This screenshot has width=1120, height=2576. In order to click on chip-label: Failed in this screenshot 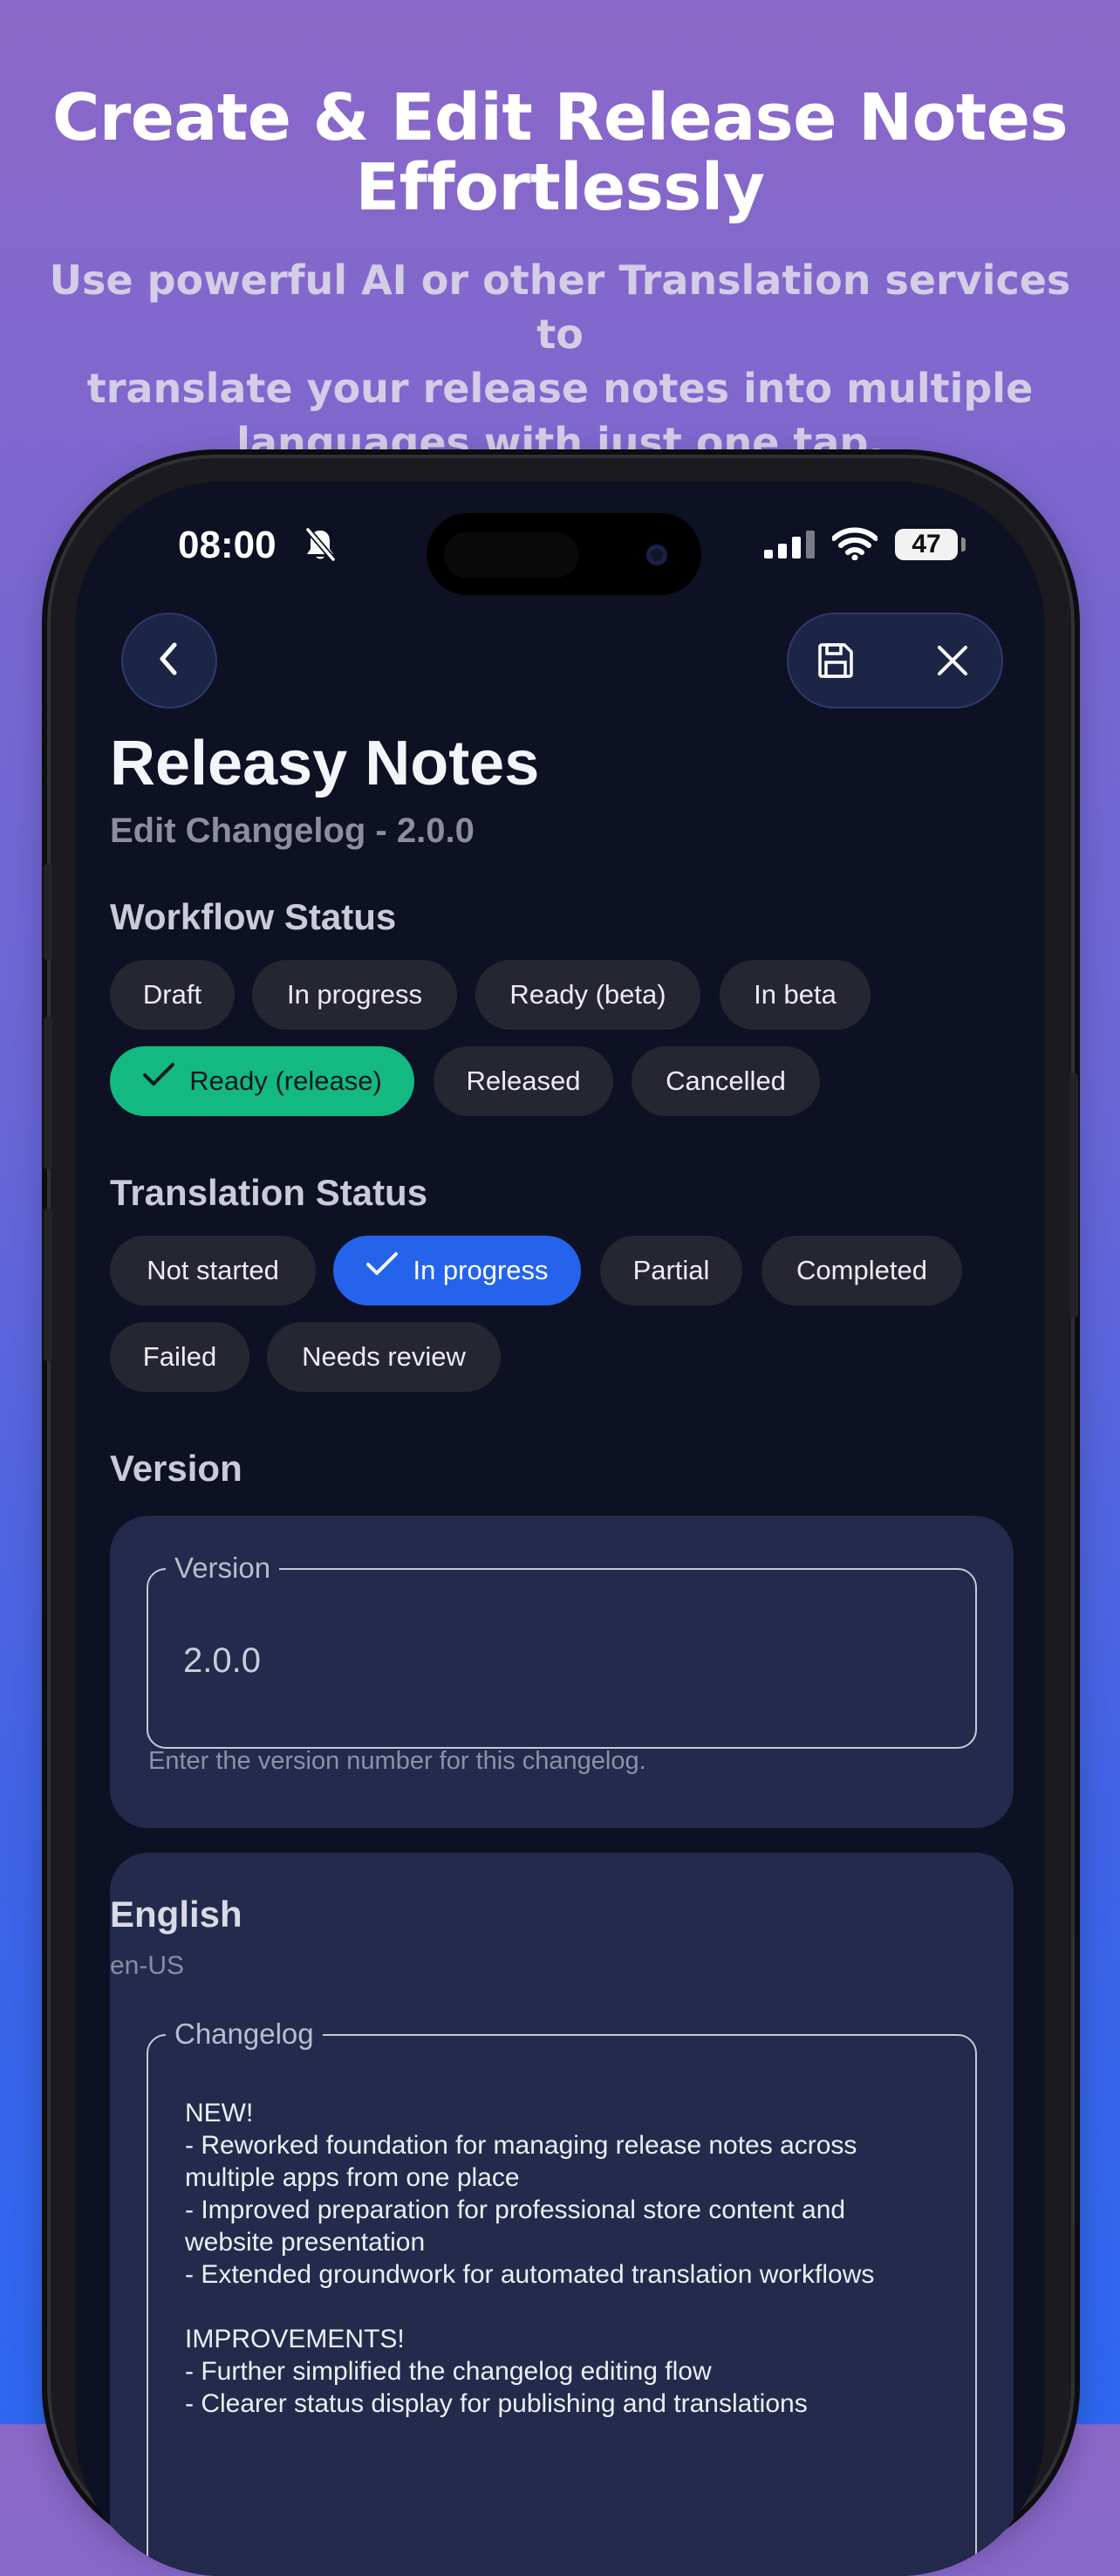, I will do `click(179, 1357)`.